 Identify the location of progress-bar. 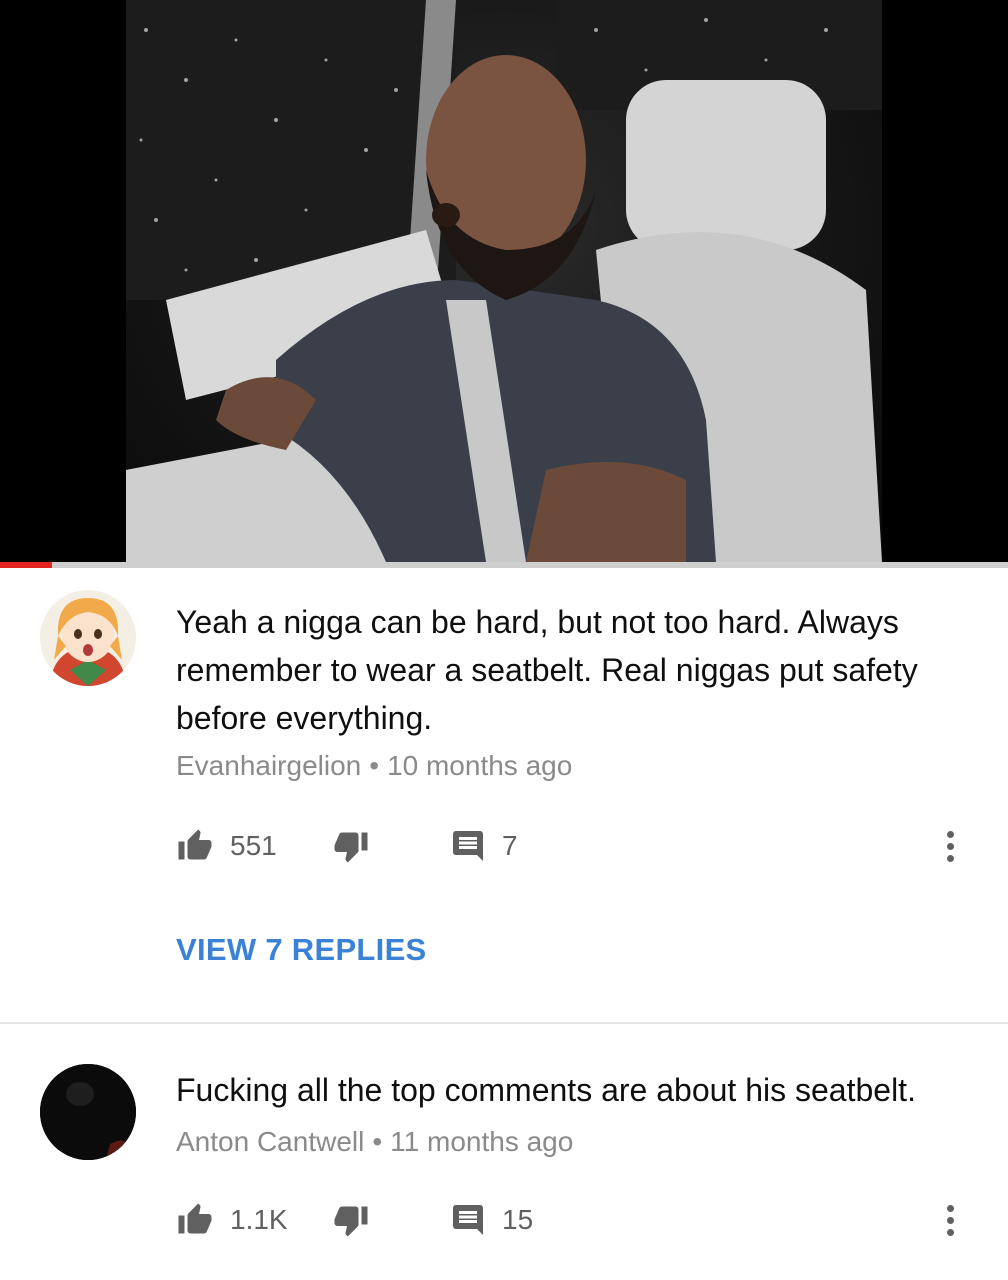
(504, 565).